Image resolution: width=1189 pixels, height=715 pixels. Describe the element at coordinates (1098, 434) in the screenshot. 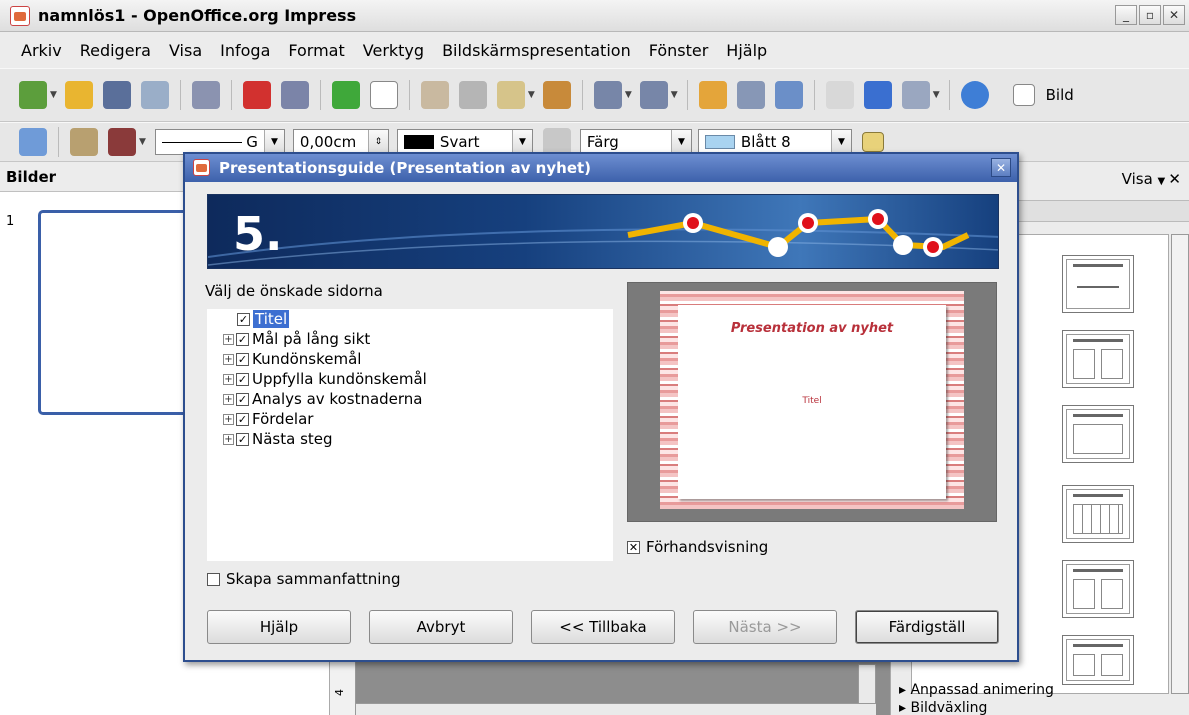

I see `layout-title-content` at that location.